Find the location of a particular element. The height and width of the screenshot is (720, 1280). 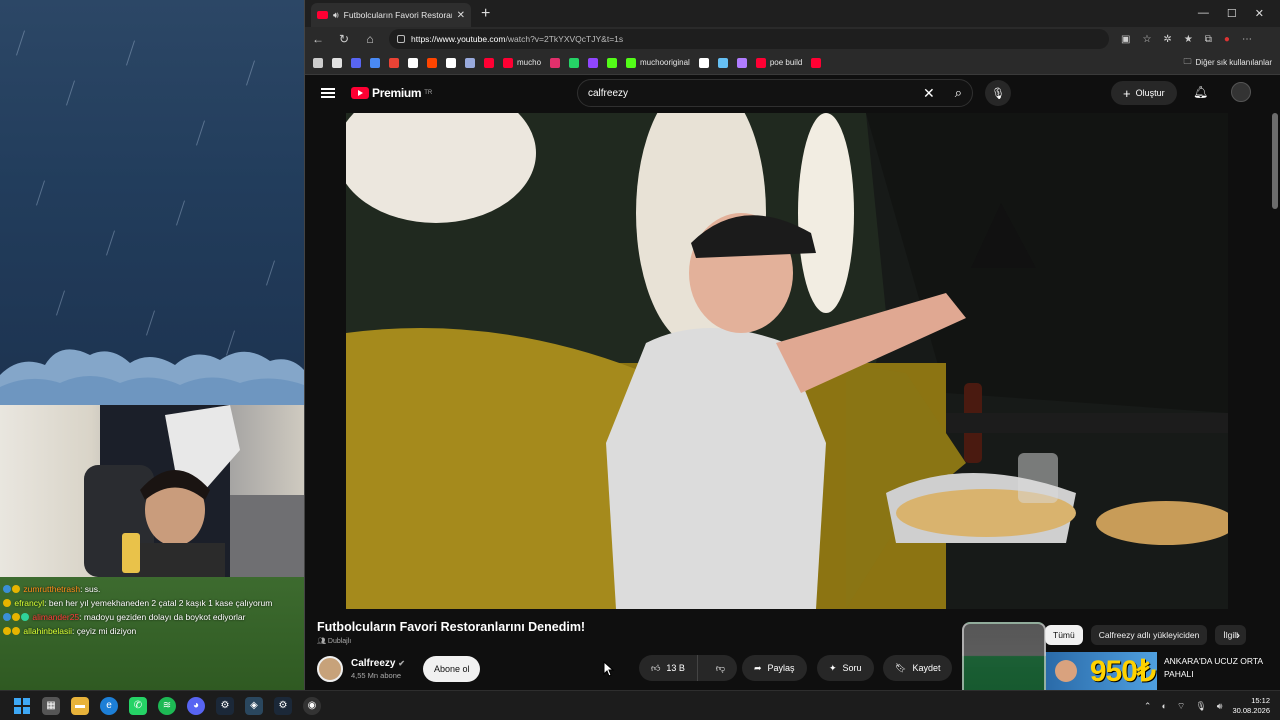

bookmark-item: mucho is located at coordinates (522, 62).